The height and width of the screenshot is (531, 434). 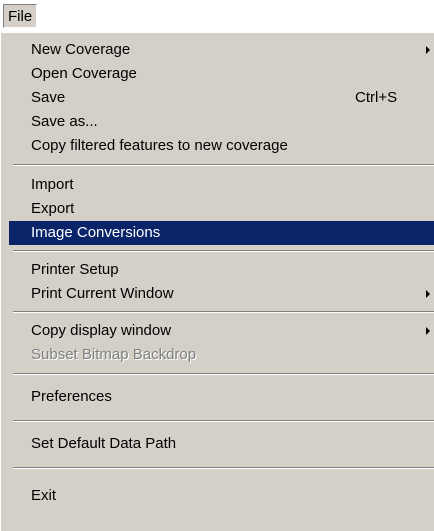 What do you see at coordinates (102, 293) in the screenshot?
I see `menu-item-label: Print Current Window` at bounding box center [102, 293].